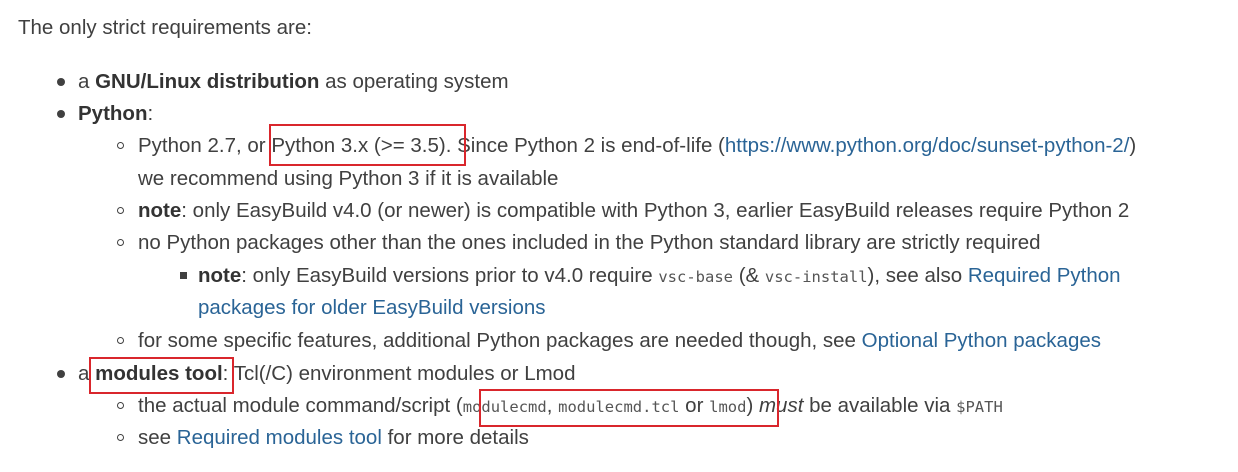 This screenshot has height=472, width=1238. What do you see at coordinates (629, 408) in the screenshot?
I see `annotation-box-modulecmd` at bounding box center [629, 408].